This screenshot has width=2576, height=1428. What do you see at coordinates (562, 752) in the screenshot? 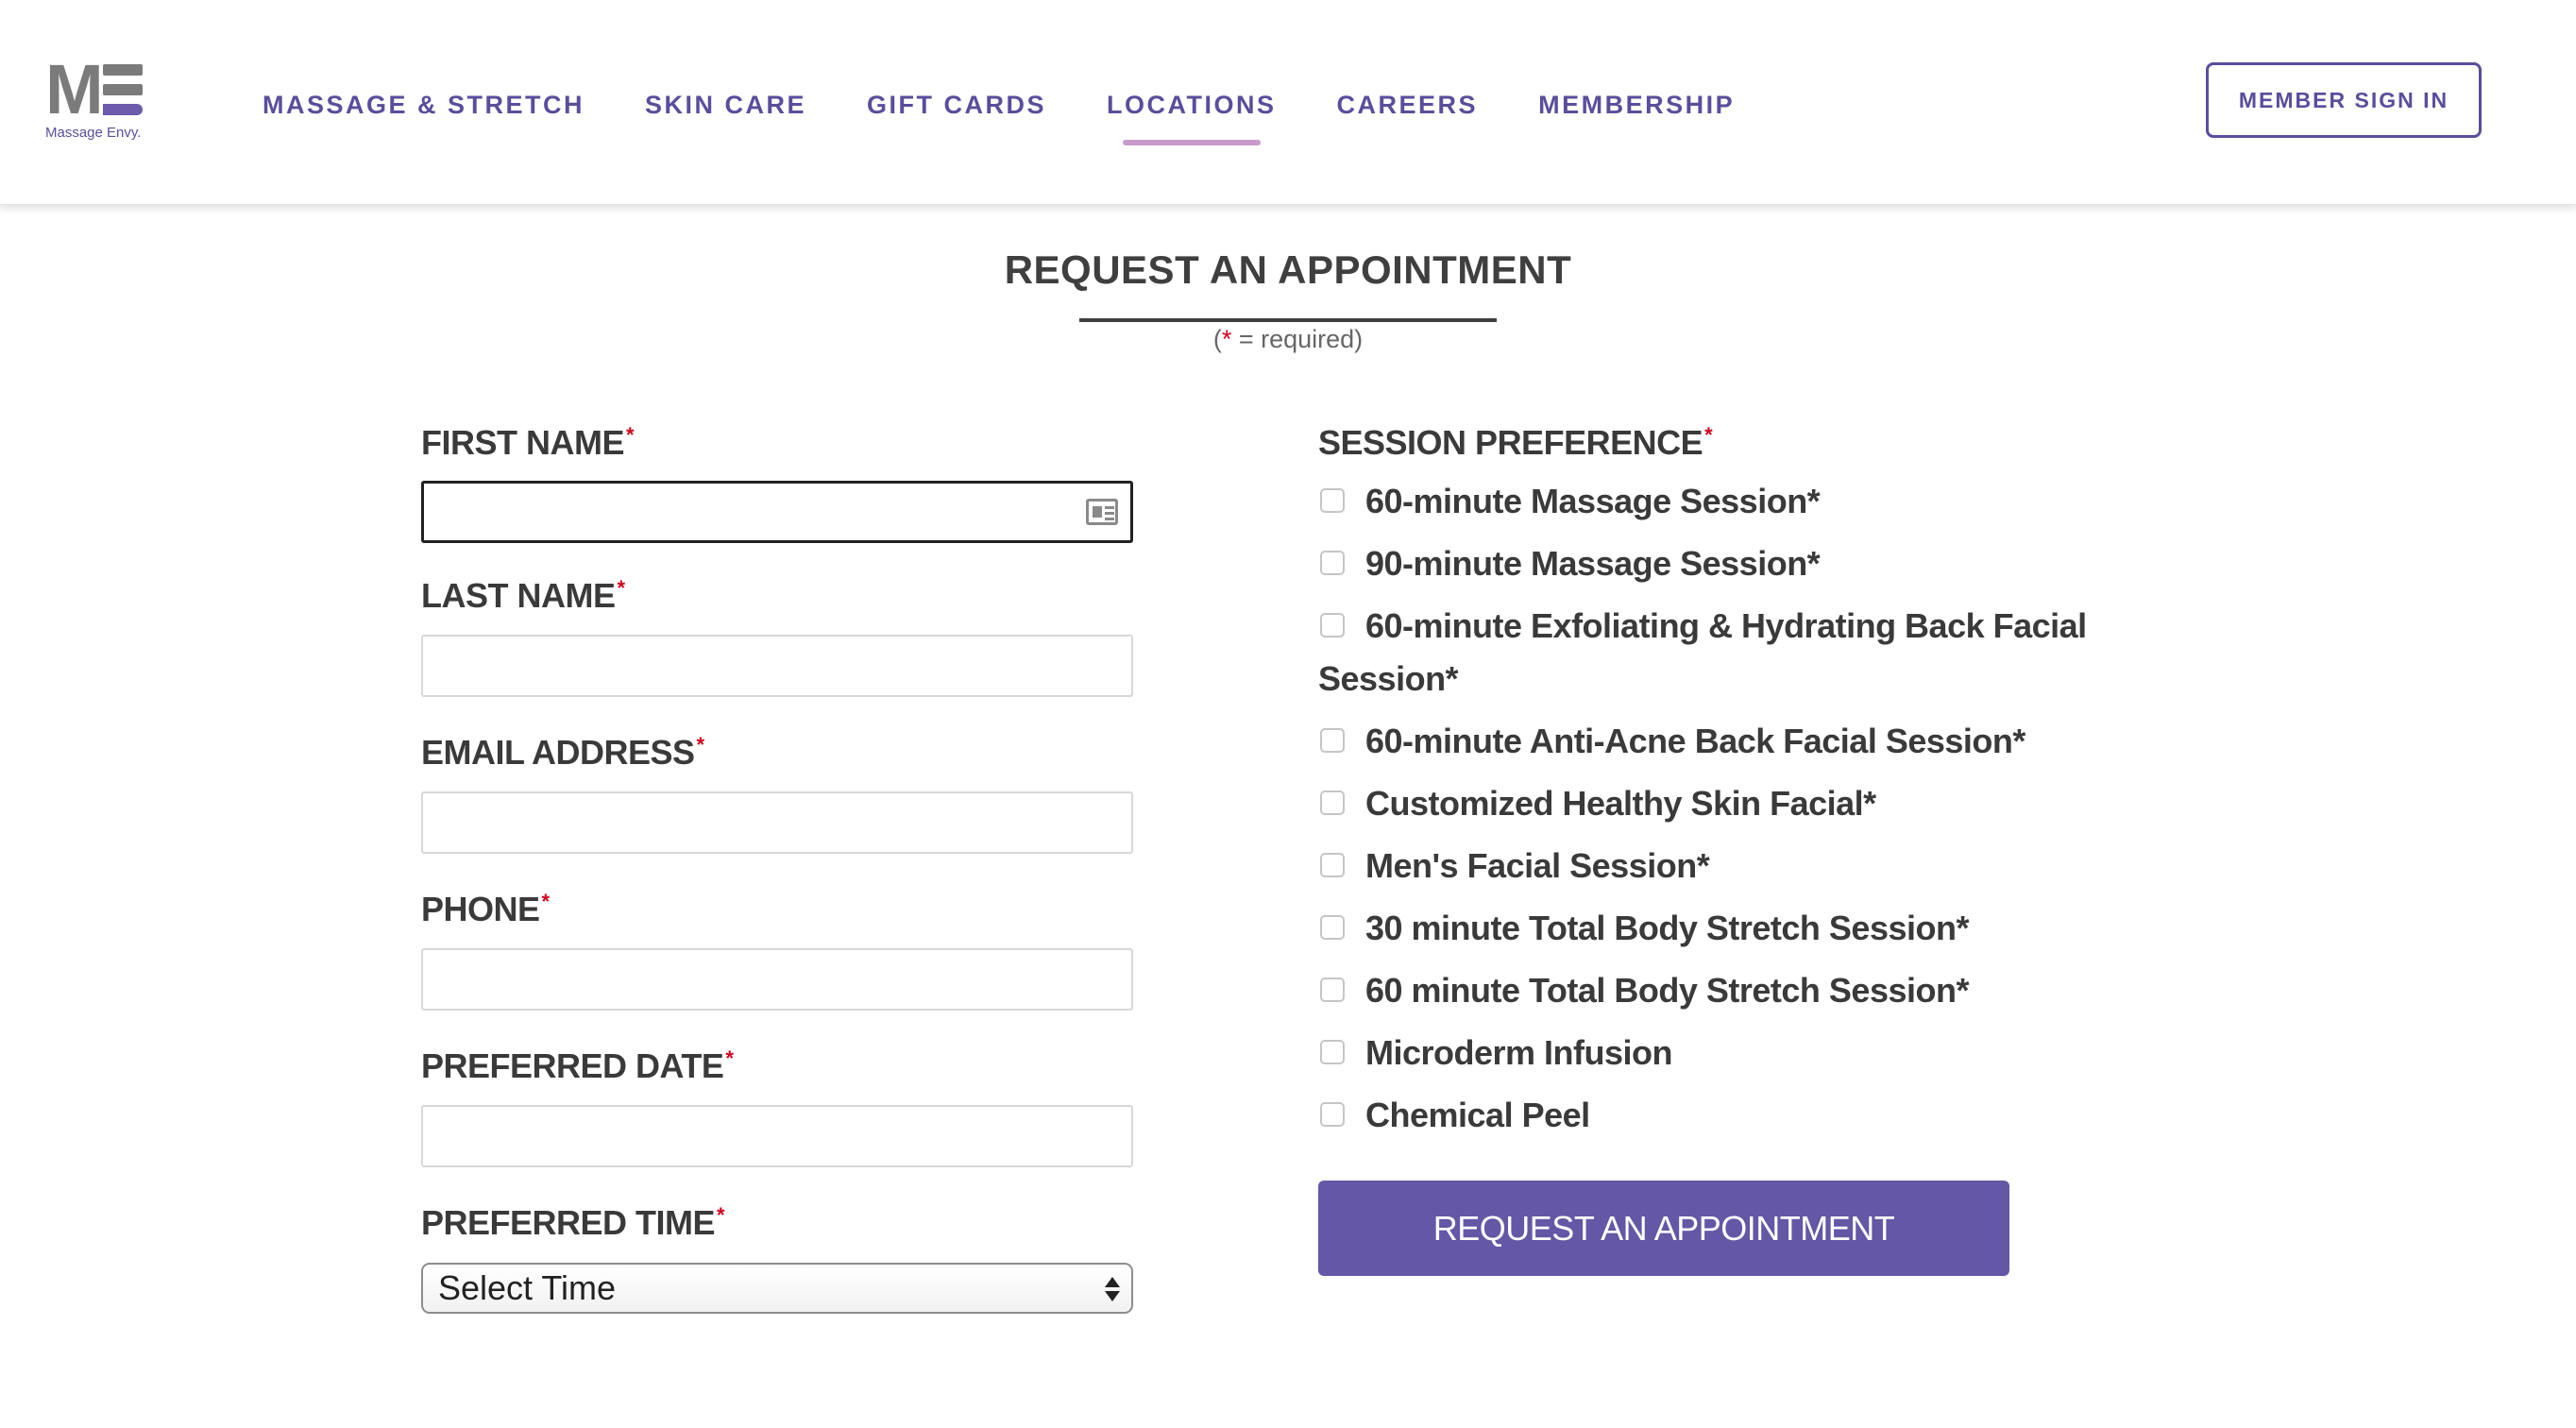
I see `email-label: EMAIL ADDRESS*` at bounding box center [562, 752].